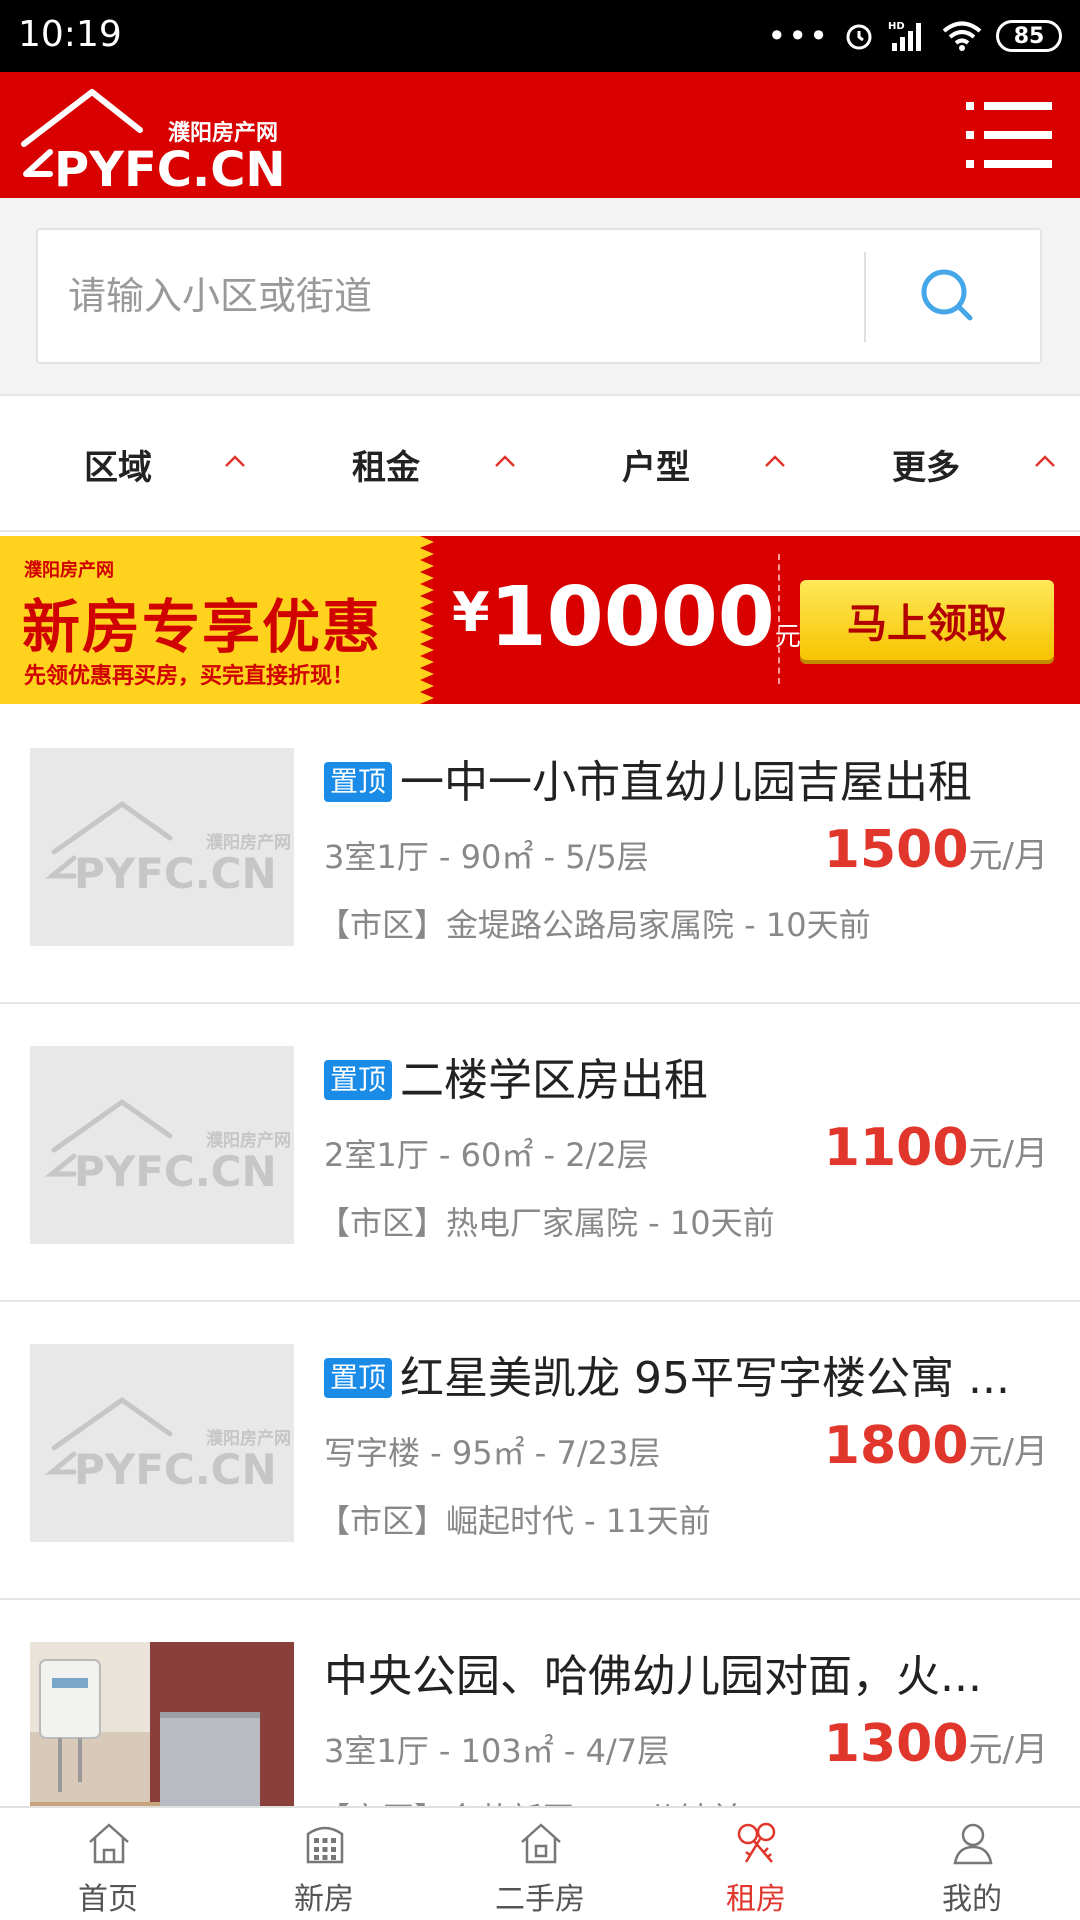 The width and height of the screenshot is (1080, 1920). I want to click on keys-icon, so click(756, 1842).